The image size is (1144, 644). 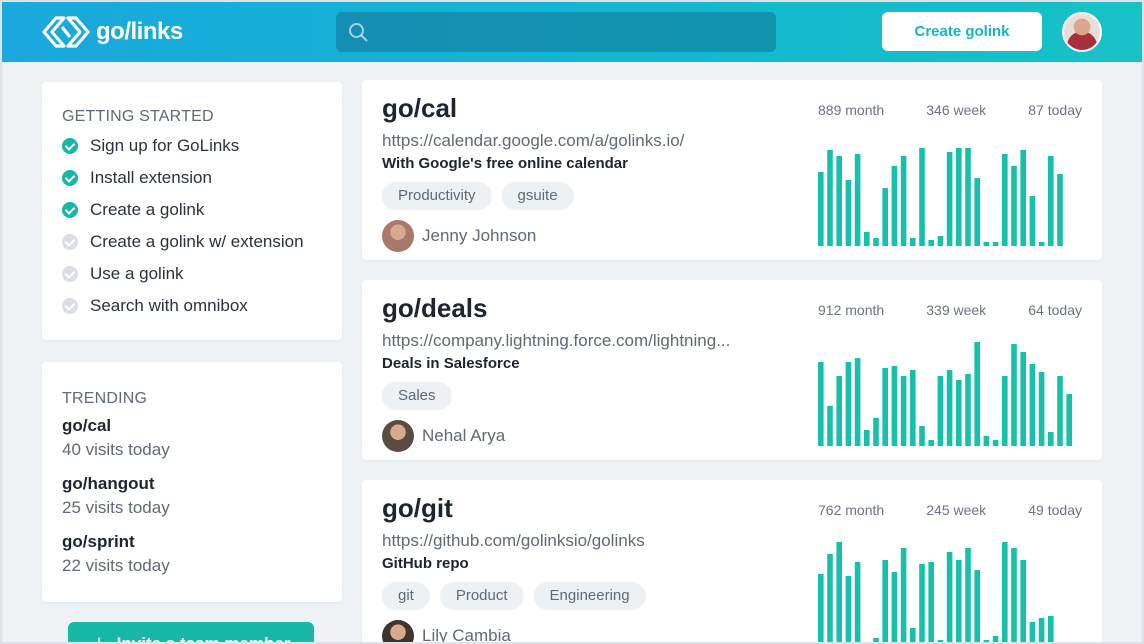 I want to click on tag-chip: Productivity, so click(x=437, y=196).